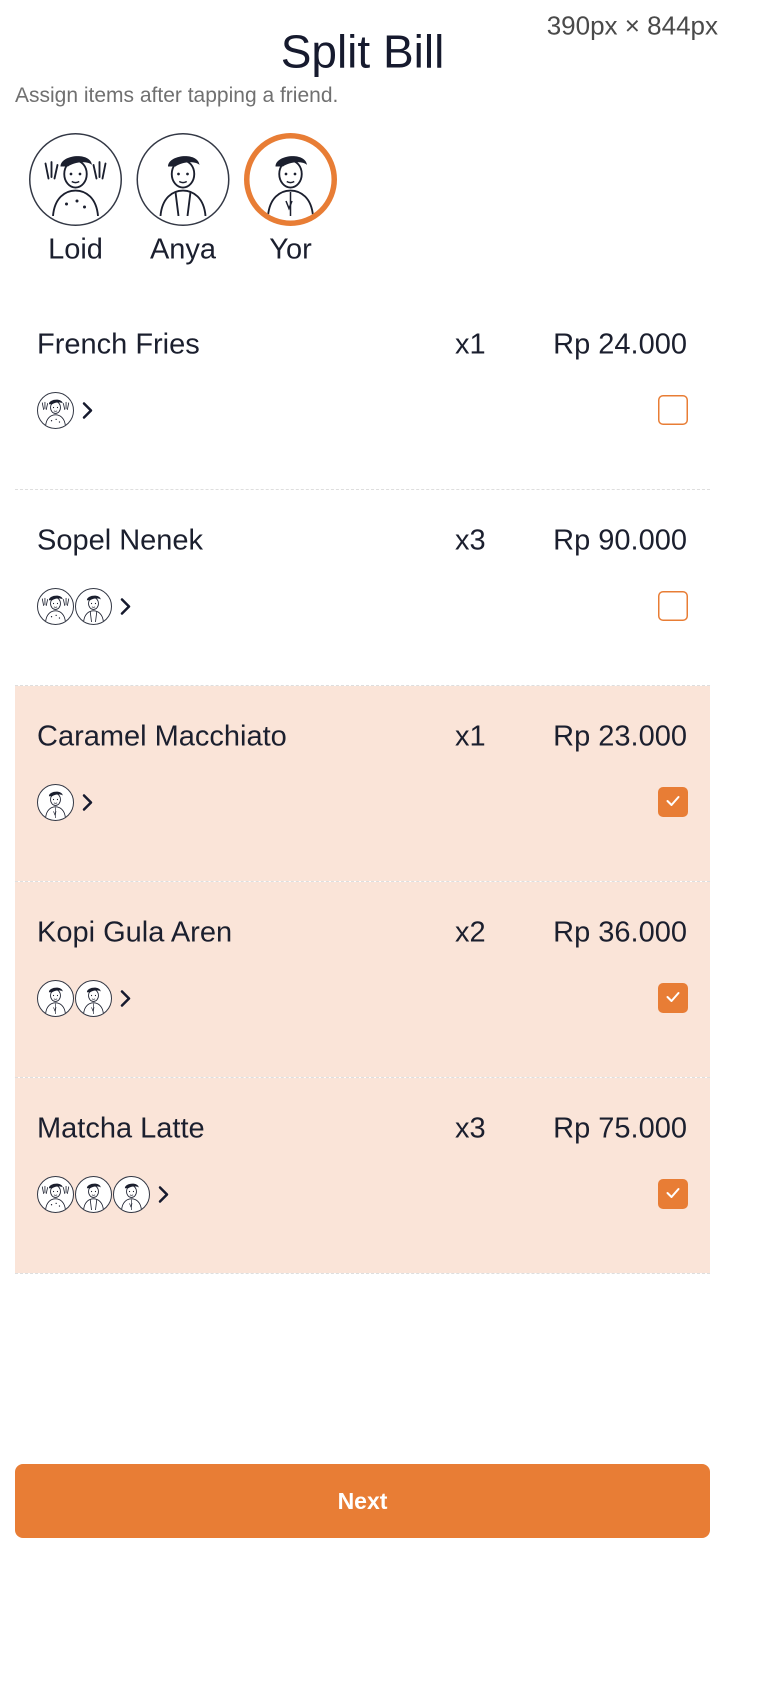 This screenshot has height=1688, width=780. I want to click on item-price: Rp 36.000, so click(620, 932).